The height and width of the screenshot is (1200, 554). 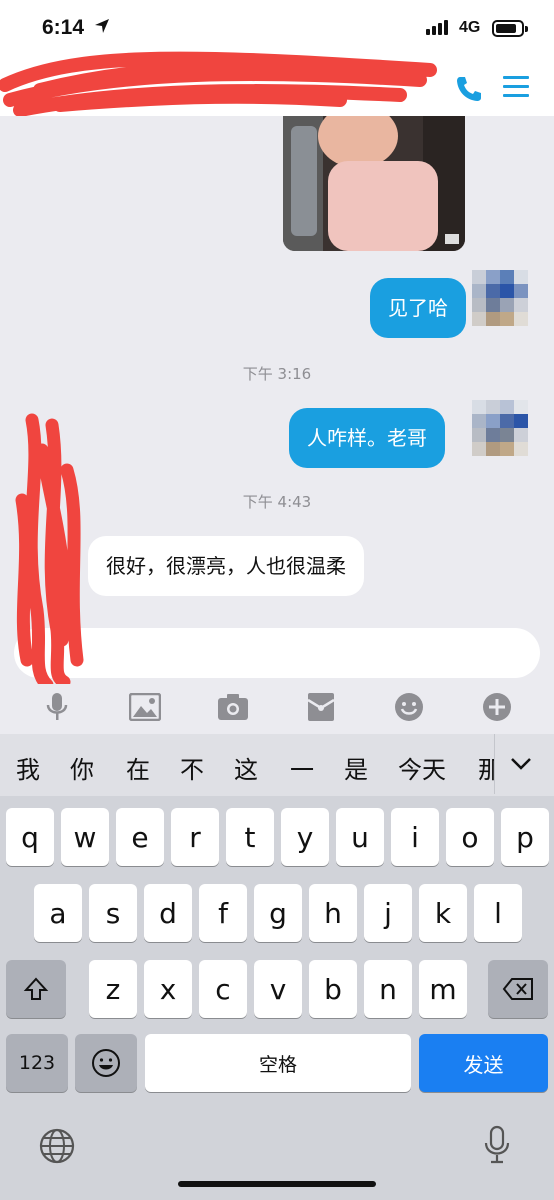 I want to click on plus-icon, so click(x=497, y=707).